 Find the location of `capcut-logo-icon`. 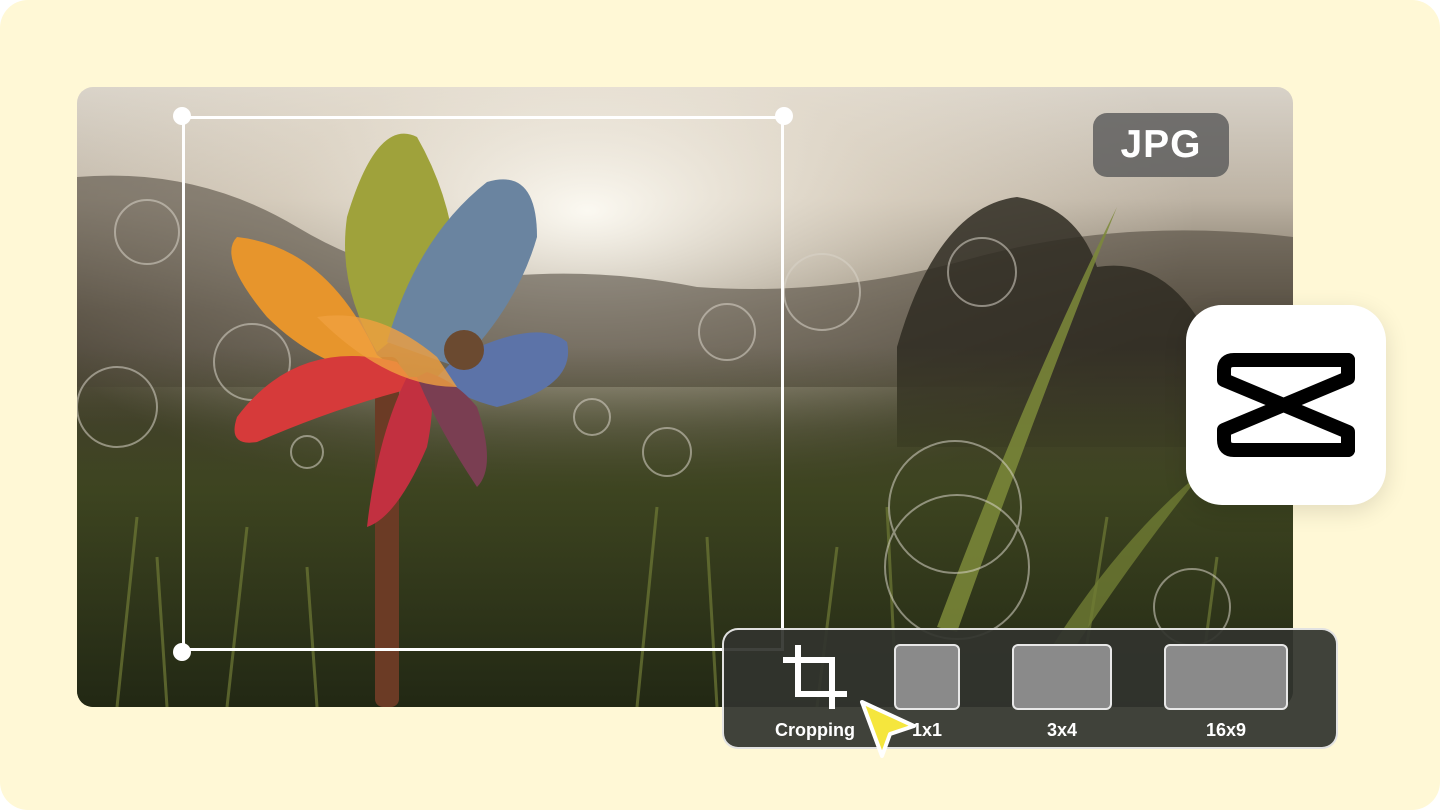

capcut-logo-icon is located at coordinates (1286, 405).